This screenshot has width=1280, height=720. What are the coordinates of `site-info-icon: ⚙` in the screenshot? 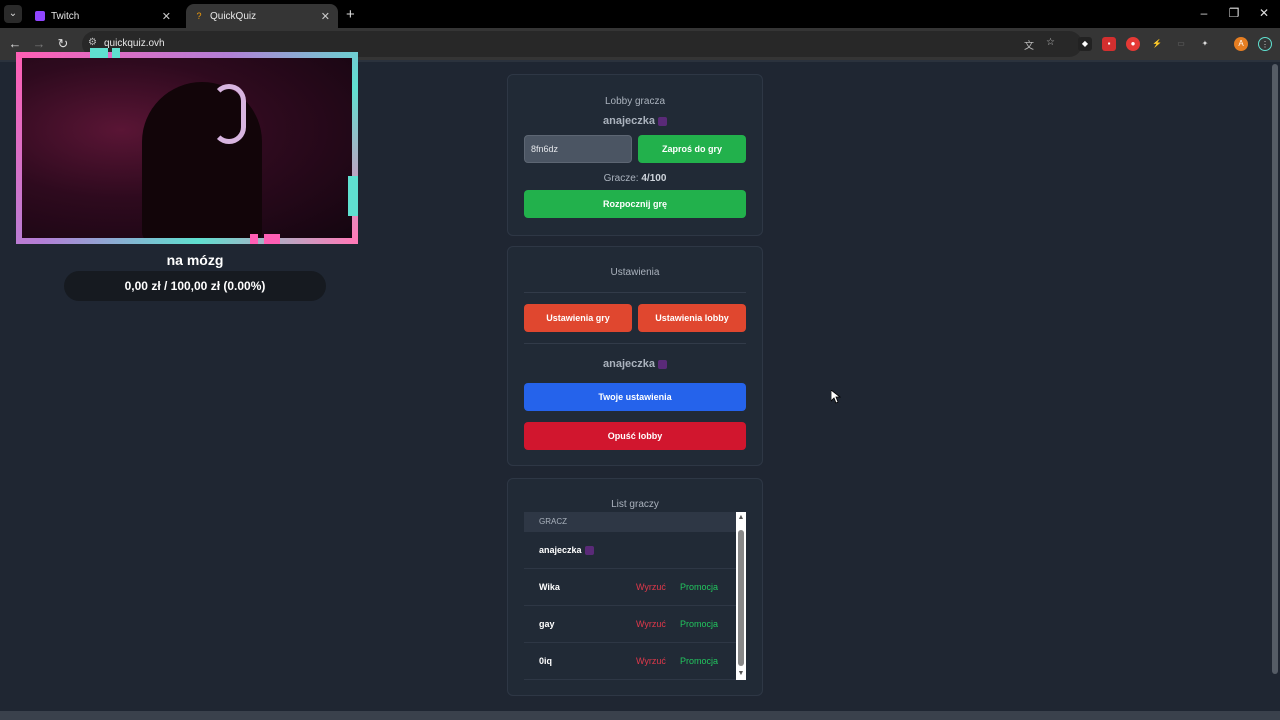 It's located at (92, 42).